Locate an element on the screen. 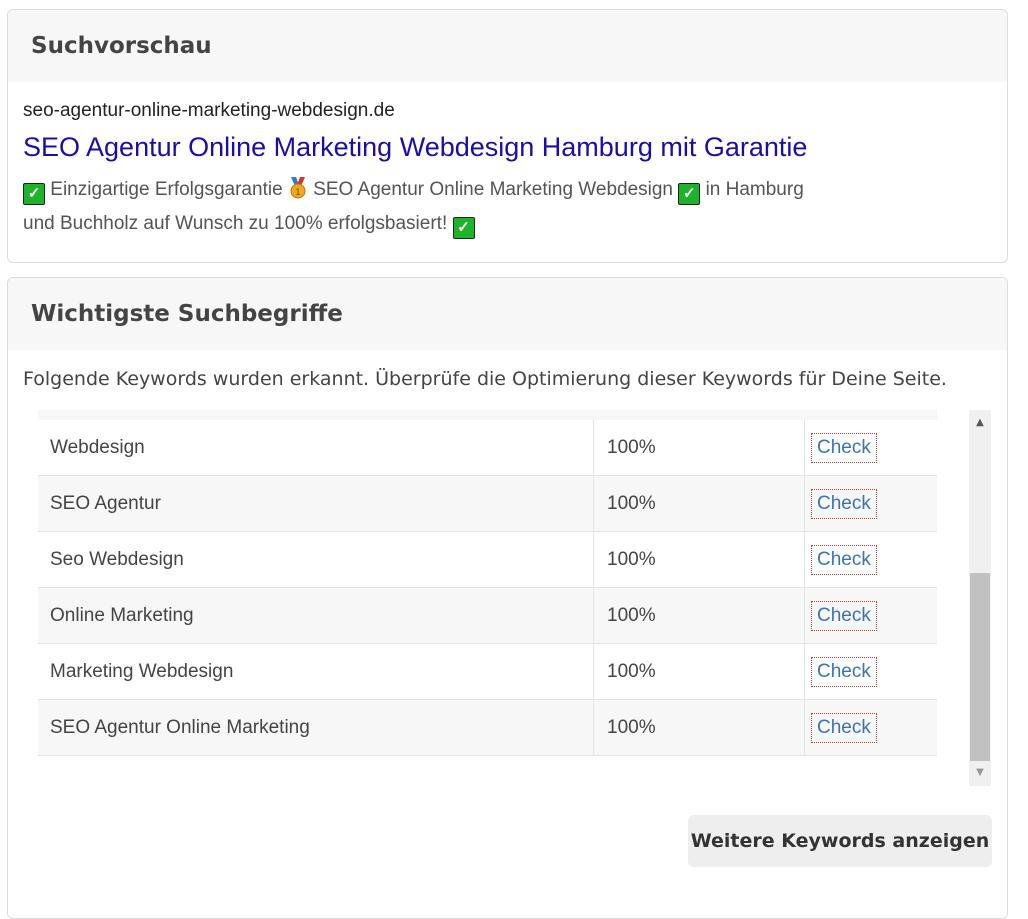  table-scrollbar: ▲ ▼ is located at coordinates (980, 598).